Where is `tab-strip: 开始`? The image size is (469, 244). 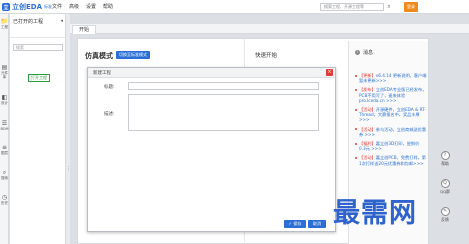 tab-strip: 开始 is located at coordinates (269, 29).